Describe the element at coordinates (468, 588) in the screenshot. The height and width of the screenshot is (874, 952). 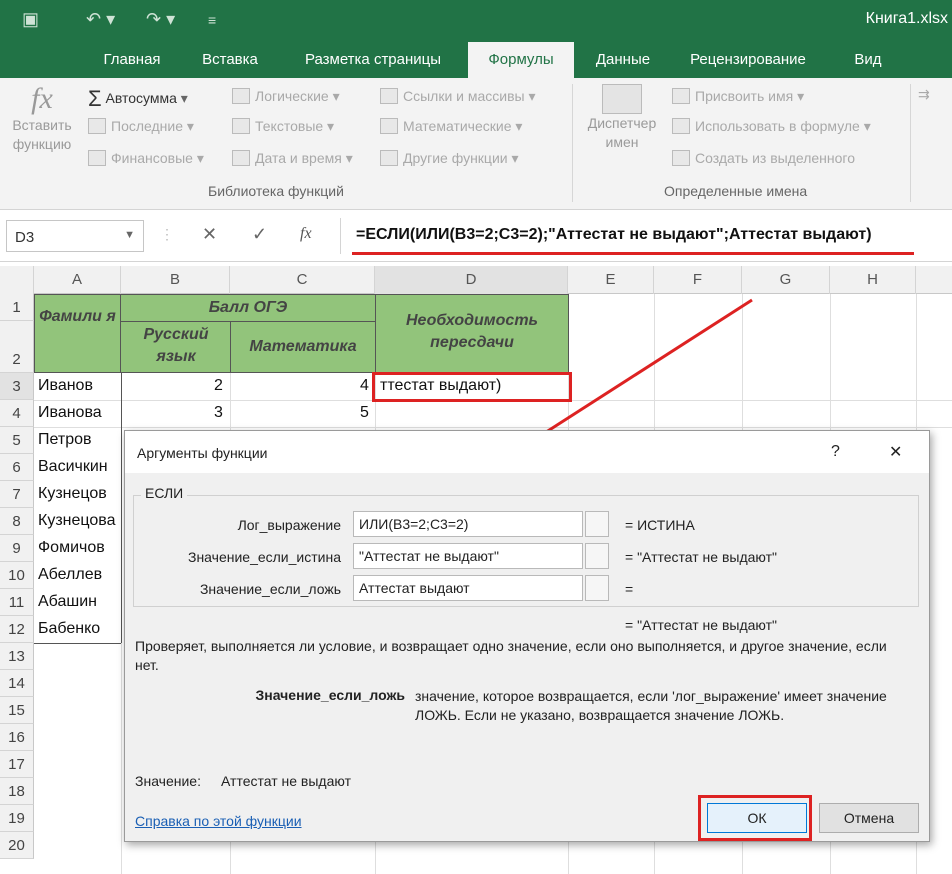
I see `arg-input-false: Аттестат выдают` at that location.